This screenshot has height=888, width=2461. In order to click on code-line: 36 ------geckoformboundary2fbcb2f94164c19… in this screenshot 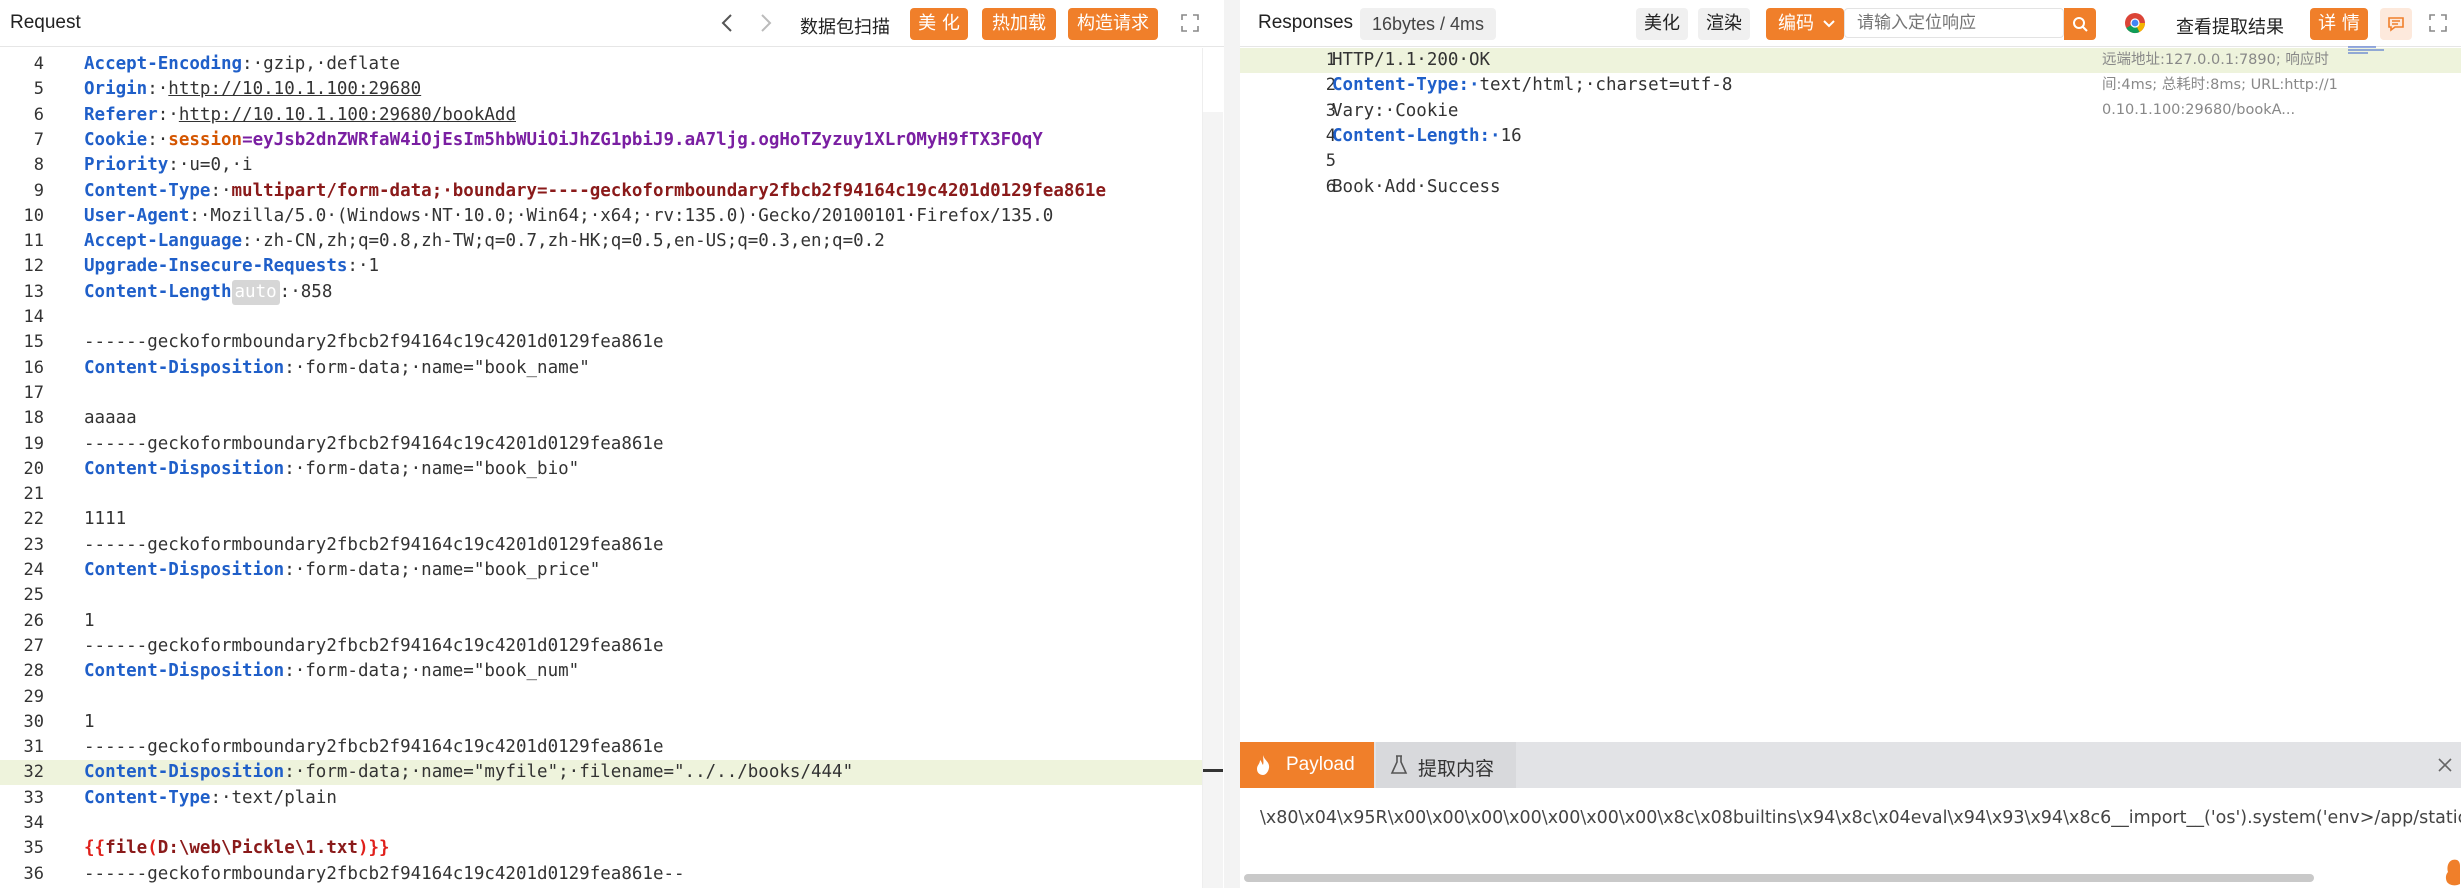, I will do `click(601, 874)`.